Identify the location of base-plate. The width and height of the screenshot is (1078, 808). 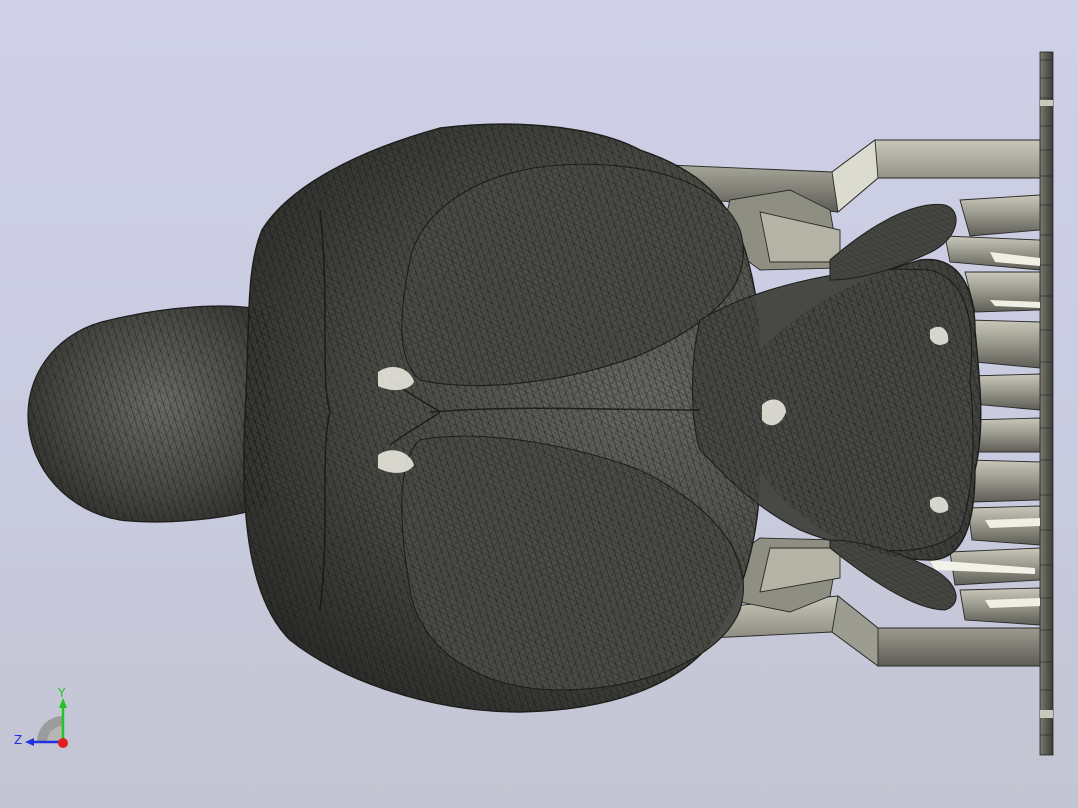
(1046, 403).